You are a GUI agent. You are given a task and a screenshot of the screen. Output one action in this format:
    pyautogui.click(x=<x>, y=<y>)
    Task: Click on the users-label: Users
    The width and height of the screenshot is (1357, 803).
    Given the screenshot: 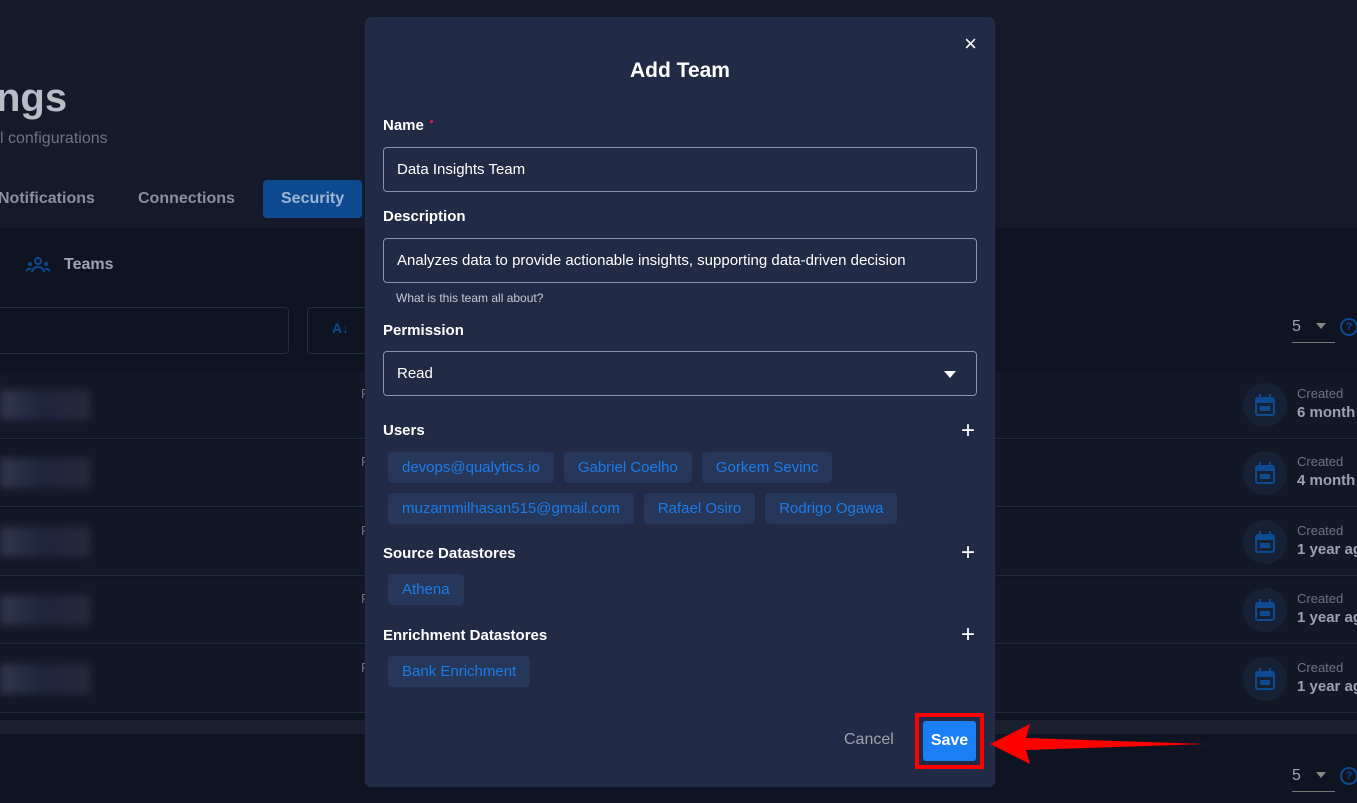 What is the action you would take?
    pyautogui.click(x=404, y=430)
    